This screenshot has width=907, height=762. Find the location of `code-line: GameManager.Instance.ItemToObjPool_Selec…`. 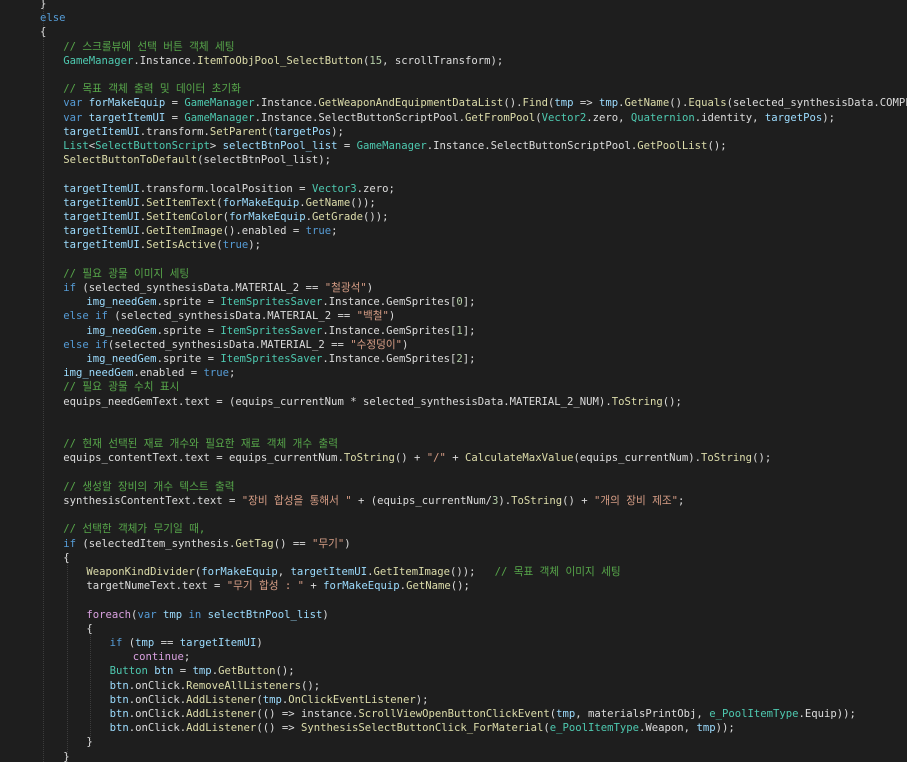

code-line: GameManager.Instance.ItemToObjPool_Selec… is located at coordinates (283, 61).